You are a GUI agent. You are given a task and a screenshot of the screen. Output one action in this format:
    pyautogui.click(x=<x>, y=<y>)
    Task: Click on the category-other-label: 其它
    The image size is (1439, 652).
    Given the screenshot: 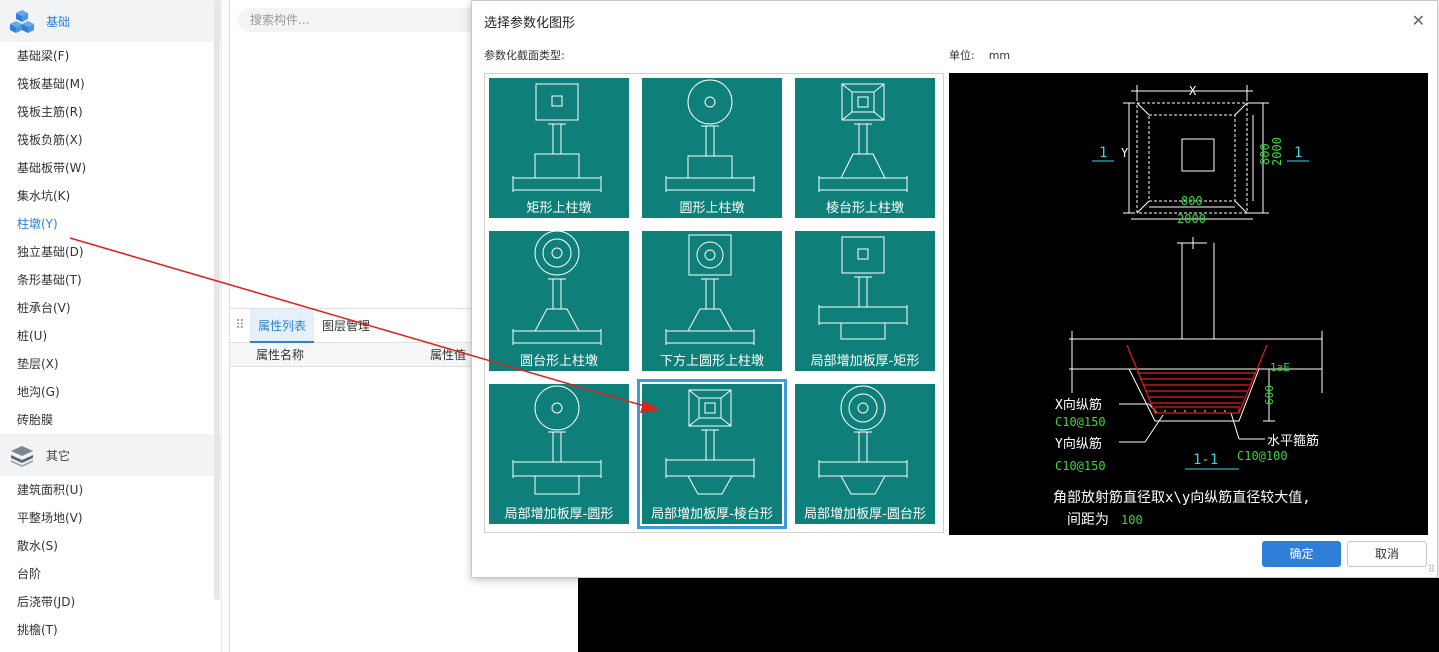 What is the action you would take?
    pyautogui.click(x=58, y=455)
    